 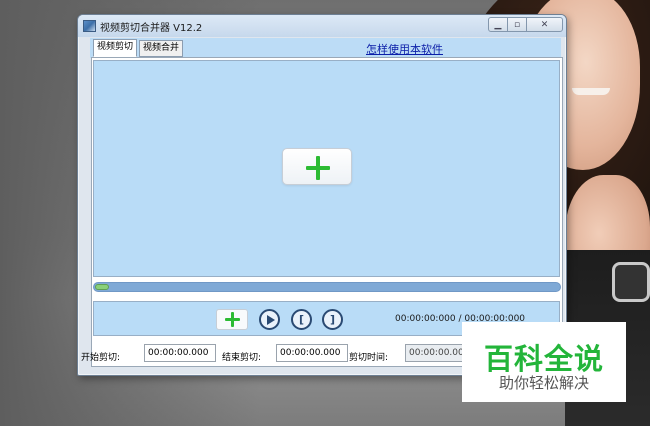 I want to click on wristwatch-graphic, so click(x=631, y=282).